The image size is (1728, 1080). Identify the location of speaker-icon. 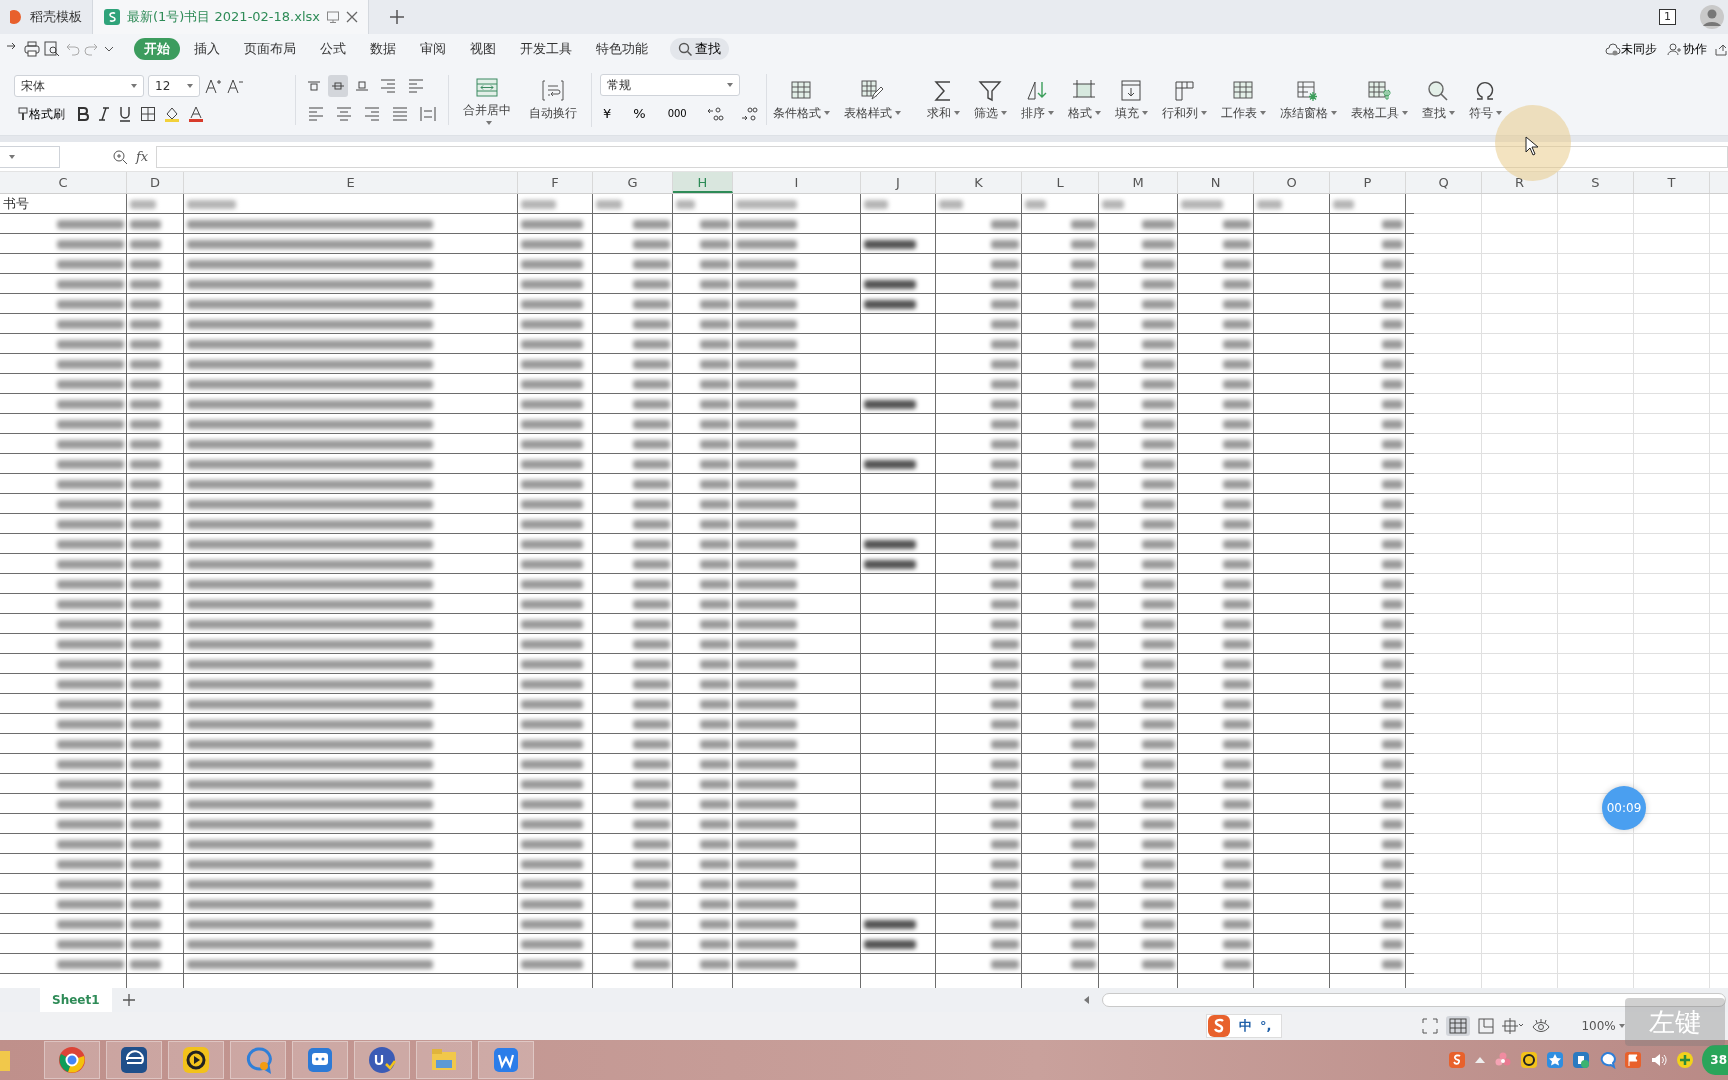
(1659, 1060).